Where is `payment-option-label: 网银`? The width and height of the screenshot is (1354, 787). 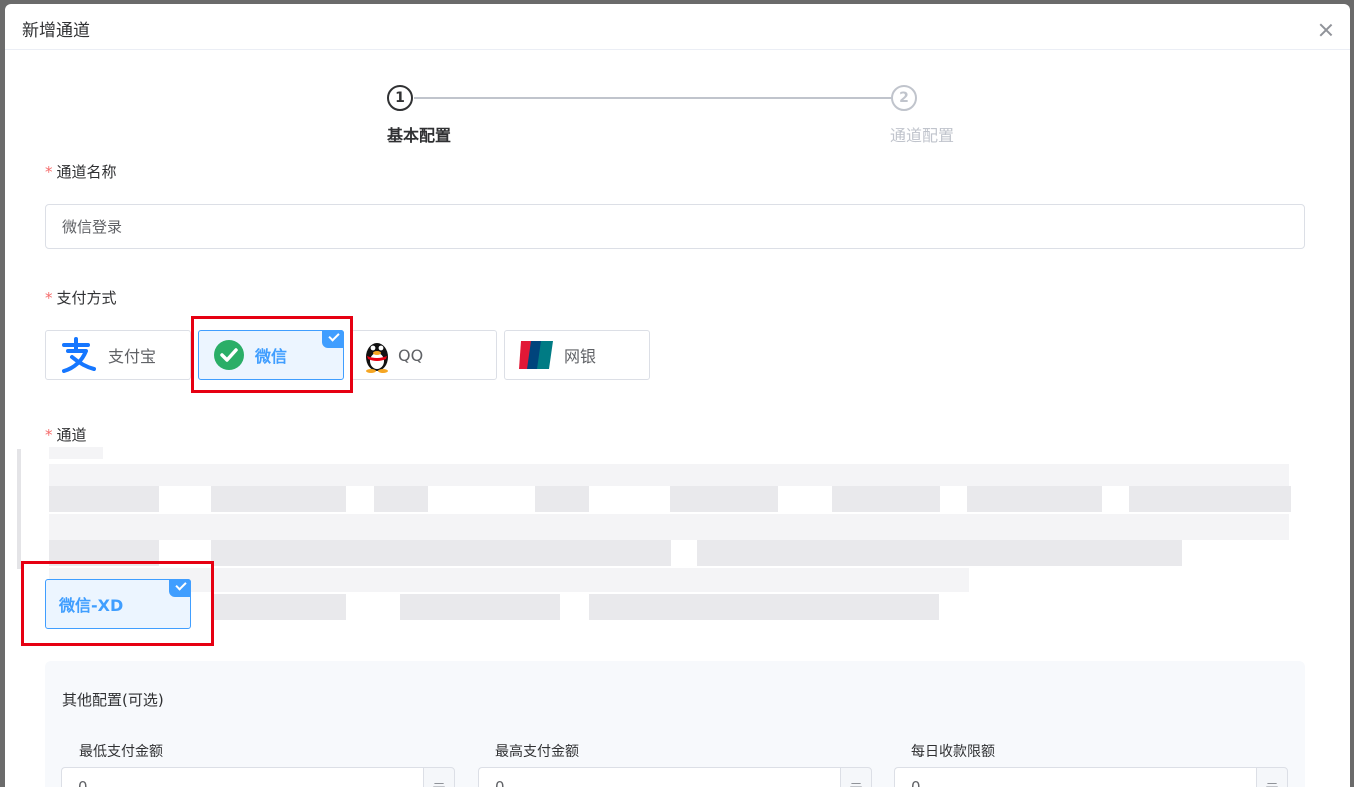 payment-option-label: 网银 is located at coordinates (580, 356).